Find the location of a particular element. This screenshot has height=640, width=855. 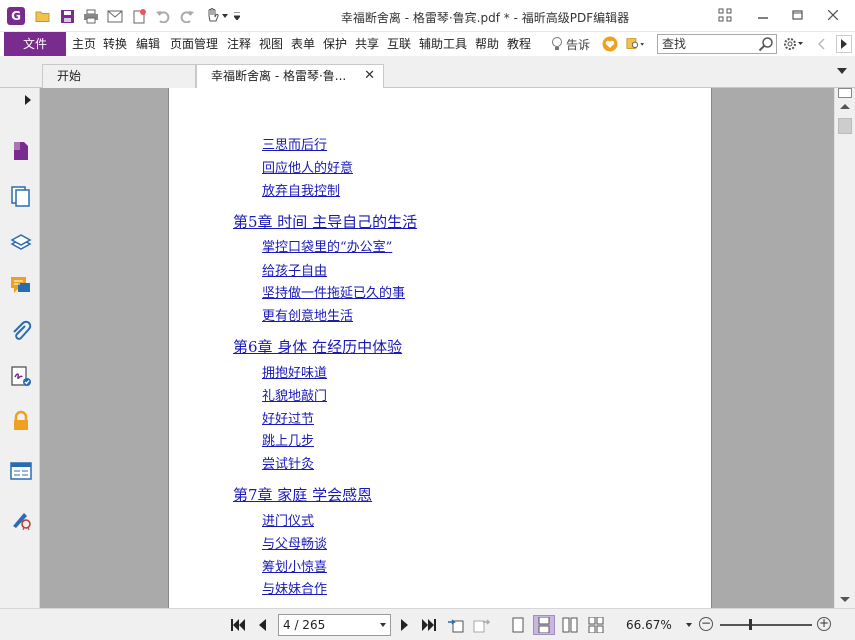

window-title: 幸福断舍离 - 格雷琴·鲁宾.pdf * - 福昕高级PDF编辑器 is located at coordinates (485, 18).